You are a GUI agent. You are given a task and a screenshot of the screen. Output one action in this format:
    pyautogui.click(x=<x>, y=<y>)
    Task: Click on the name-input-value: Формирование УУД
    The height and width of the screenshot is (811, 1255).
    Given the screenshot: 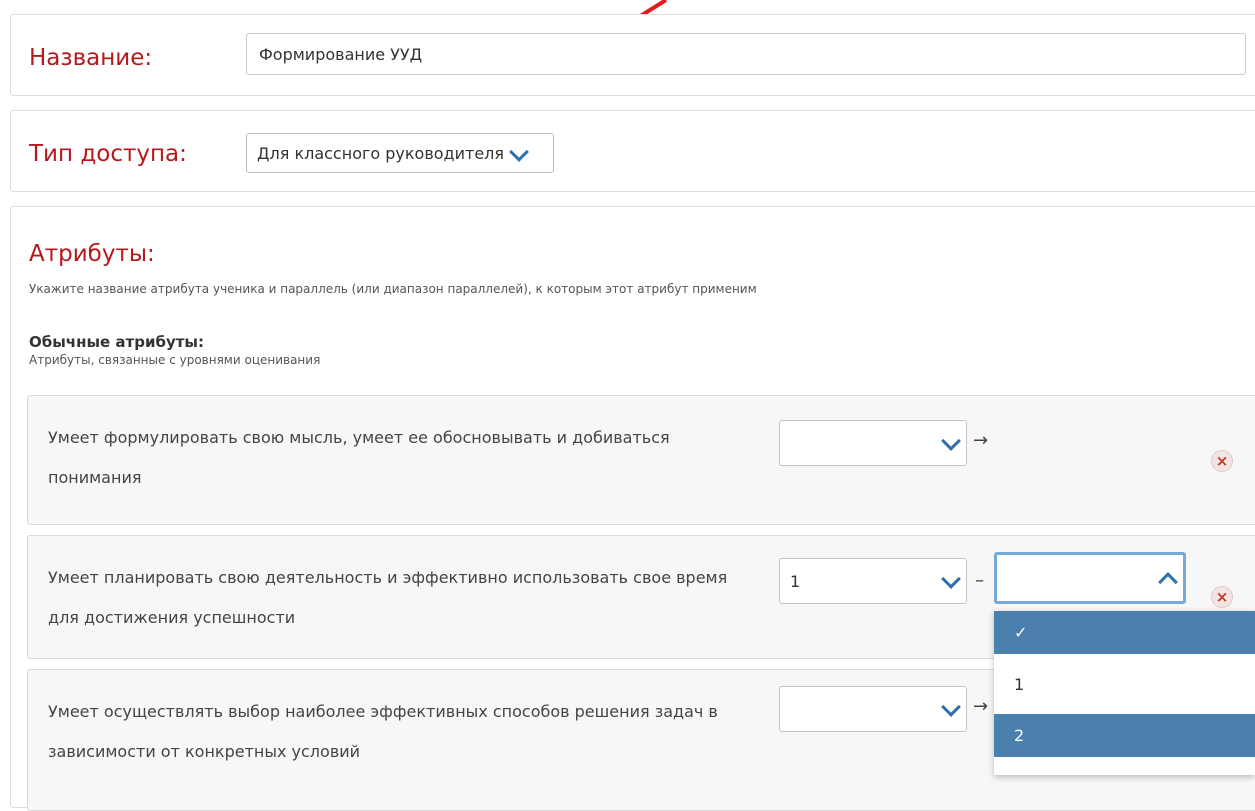 What is the action you would take?
    pyautogui.click(x=341, y=54)
    